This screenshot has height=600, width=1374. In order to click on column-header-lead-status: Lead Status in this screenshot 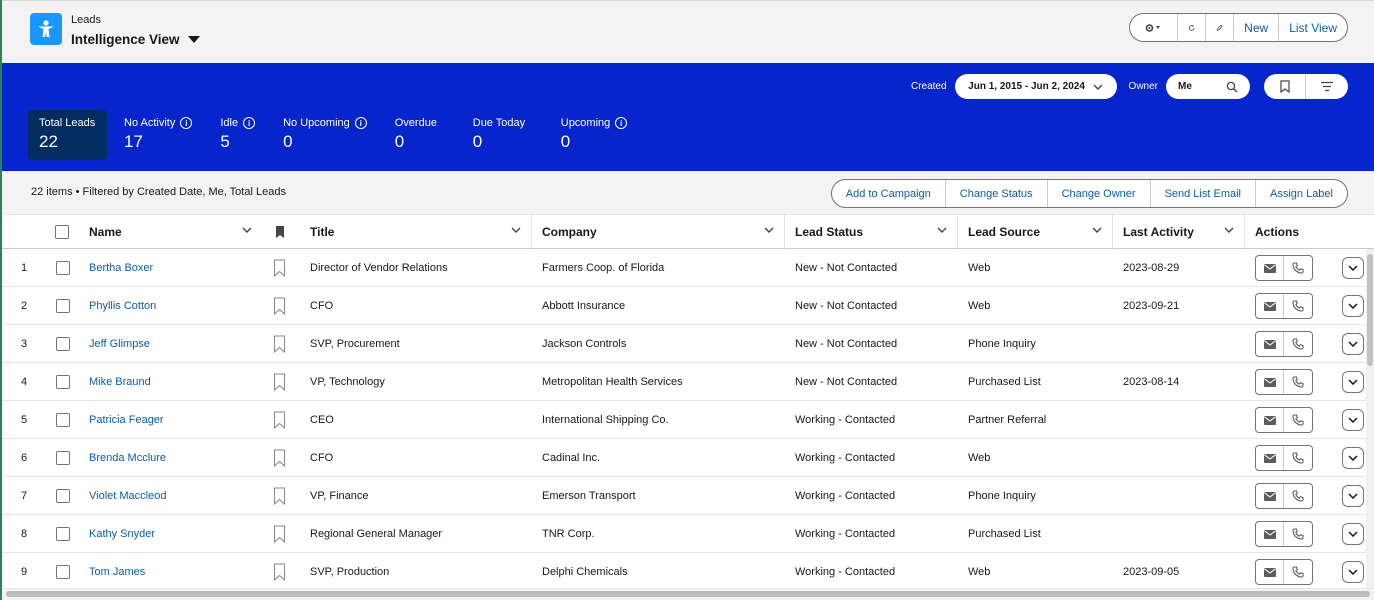, I will do `click(870, 232)`.